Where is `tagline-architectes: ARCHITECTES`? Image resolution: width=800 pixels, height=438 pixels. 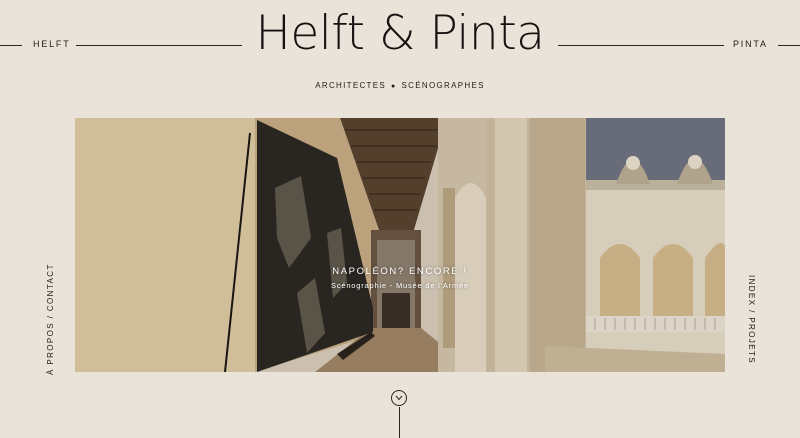
tagline-architectes: ARCHITECTES is located at coordinates (351, 85).